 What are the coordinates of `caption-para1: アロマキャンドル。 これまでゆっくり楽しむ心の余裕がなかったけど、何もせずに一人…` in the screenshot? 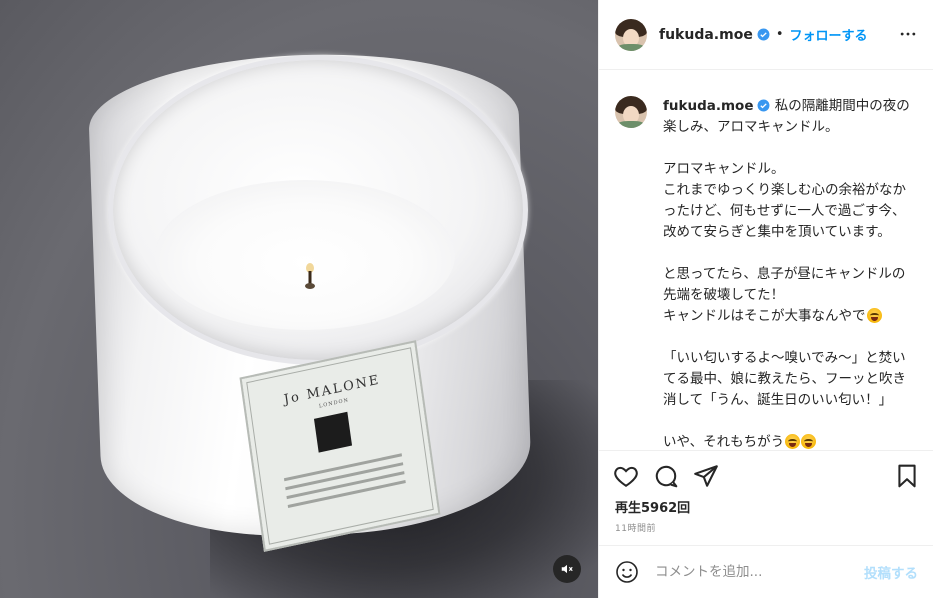 It's located at (784, 200).